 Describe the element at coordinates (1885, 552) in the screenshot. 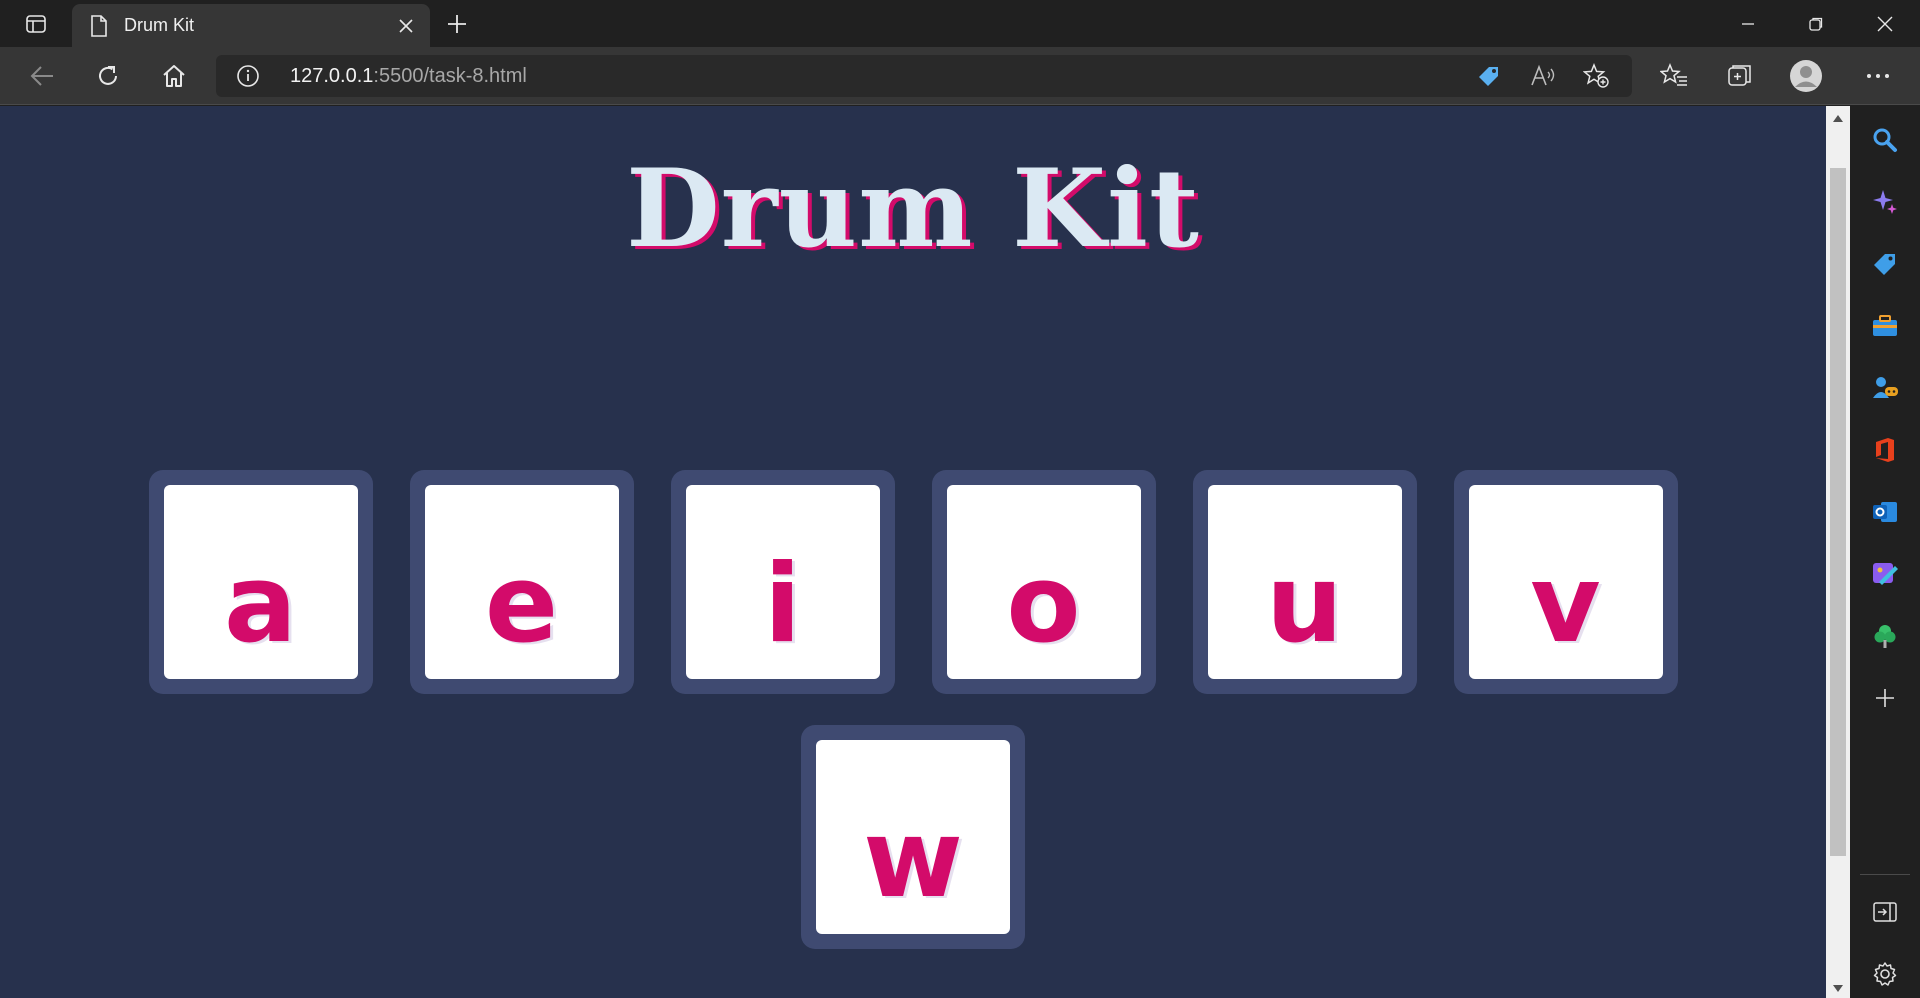

I see `edge-sidebar` at that location.